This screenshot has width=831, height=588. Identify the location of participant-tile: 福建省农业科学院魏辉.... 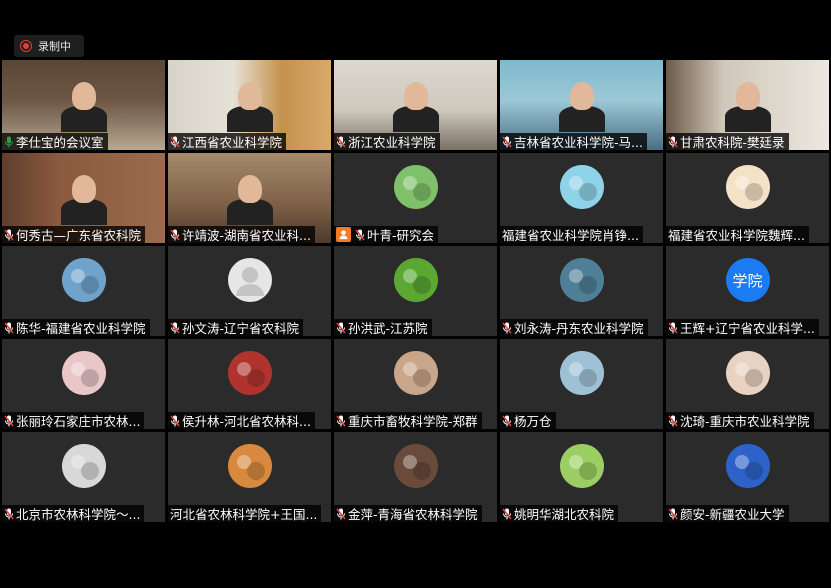
(747, 198).